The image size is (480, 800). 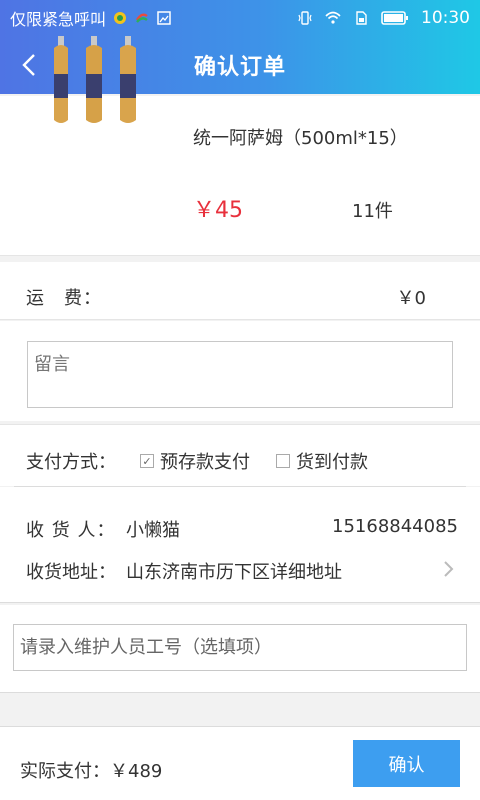 I want to click on total-payment: 实际支付：￥489, so click(x=91, y=771).